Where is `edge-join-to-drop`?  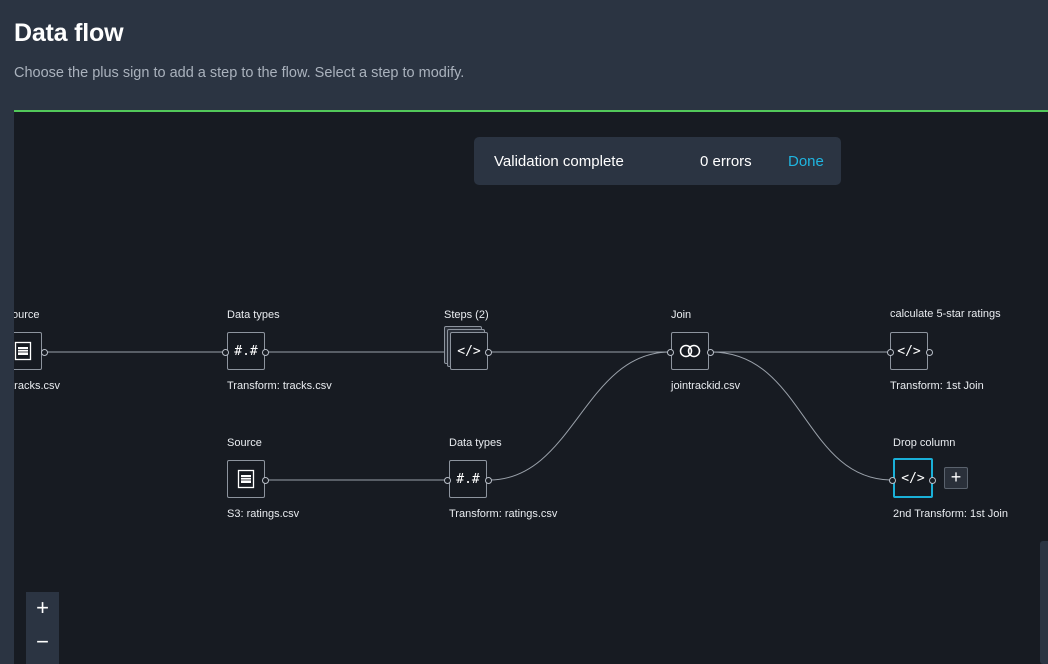 edge-join-to-drop is located at coordinates (801, 416).